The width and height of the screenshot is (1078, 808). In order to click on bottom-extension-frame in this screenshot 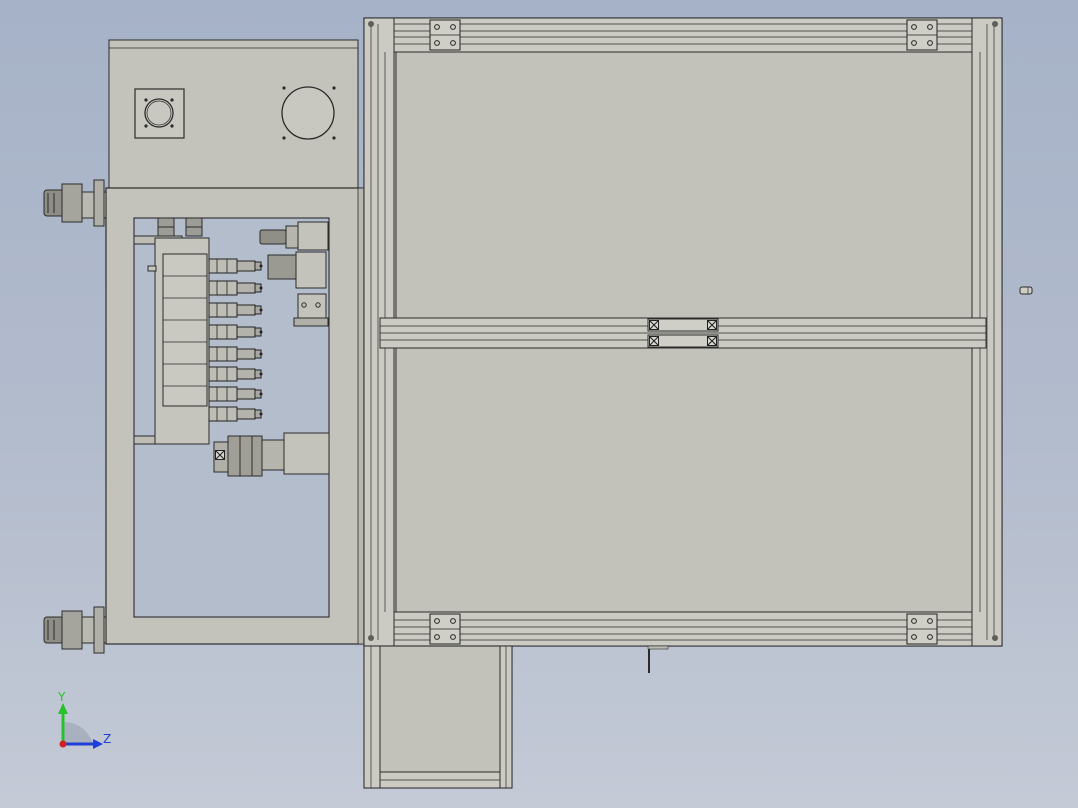, I will do `click(438, 717)`.